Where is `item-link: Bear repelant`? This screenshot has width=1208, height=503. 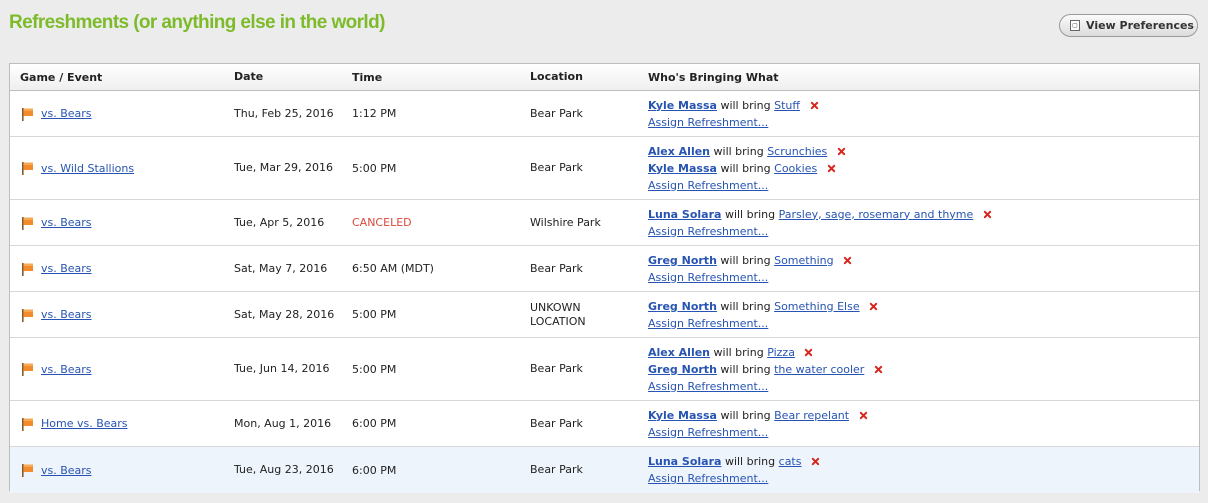
item-link: Bear repelant is located at coordinates (811, 415).